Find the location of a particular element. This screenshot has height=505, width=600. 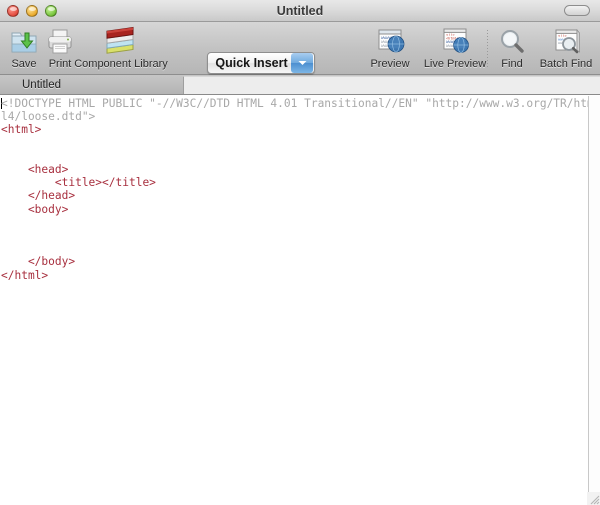

component-library-button: Component Library is located at coordinates (121, 47).